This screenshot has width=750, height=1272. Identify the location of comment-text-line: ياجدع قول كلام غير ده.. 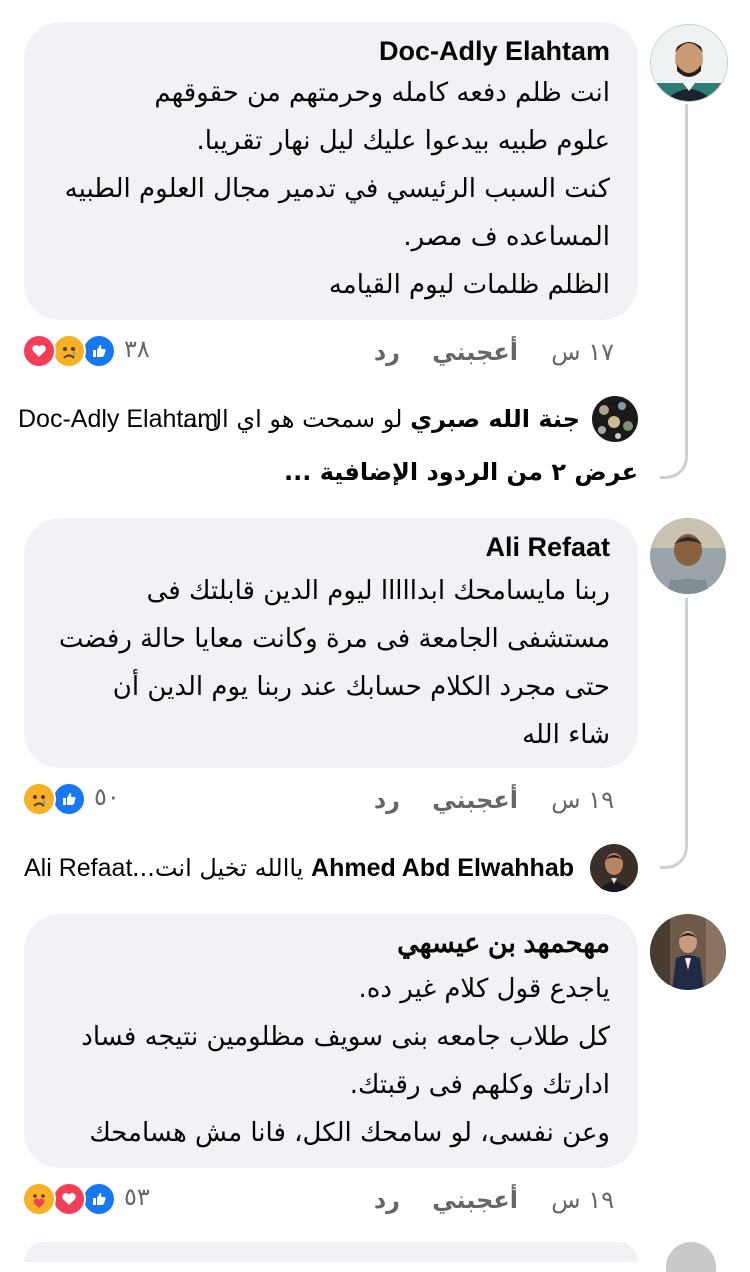
(484, 989).